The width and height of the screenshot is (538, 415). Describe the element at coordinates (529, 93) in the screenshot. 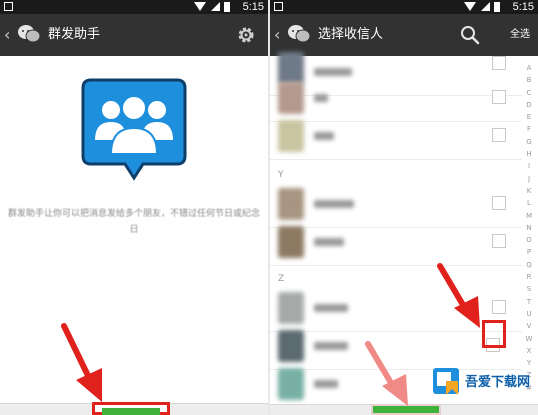

I see `index-letter: C` at that location.